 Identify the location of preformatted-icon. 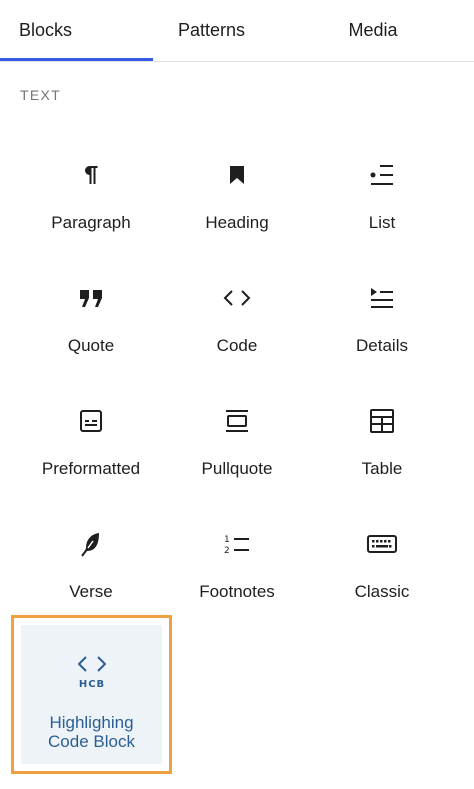
(91, 421).